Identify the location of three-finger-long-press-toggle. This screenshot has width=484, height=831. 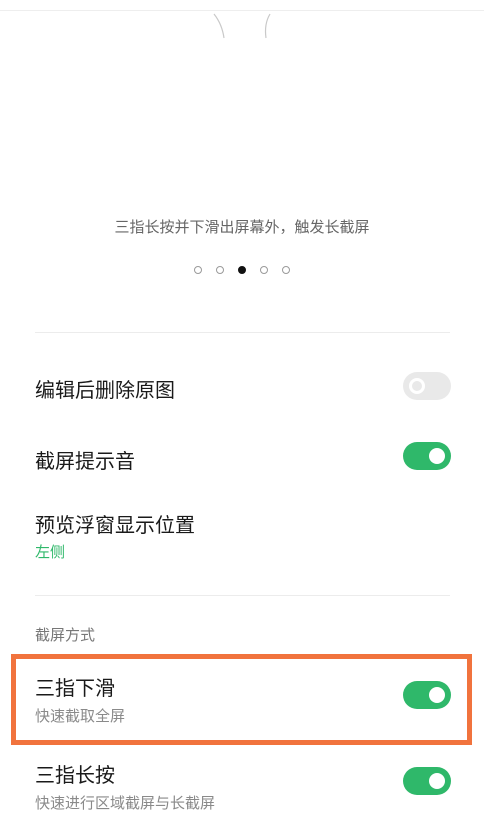
(427, 781).